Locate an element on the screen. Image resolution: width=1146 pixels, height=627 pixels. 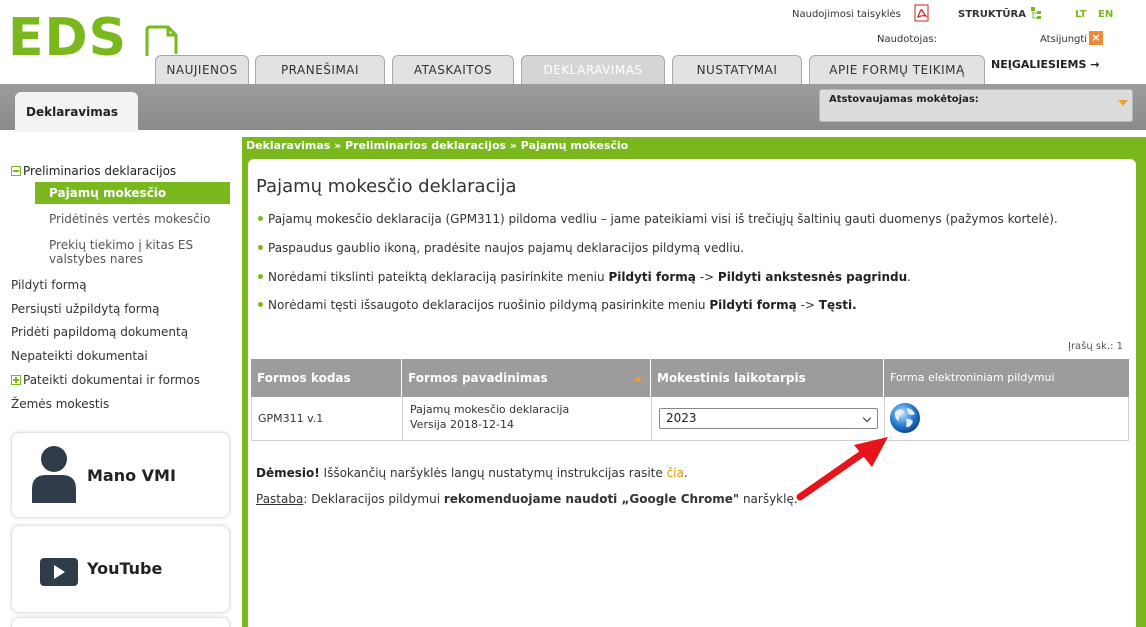
person-icon is located at coordinates (54, 474).